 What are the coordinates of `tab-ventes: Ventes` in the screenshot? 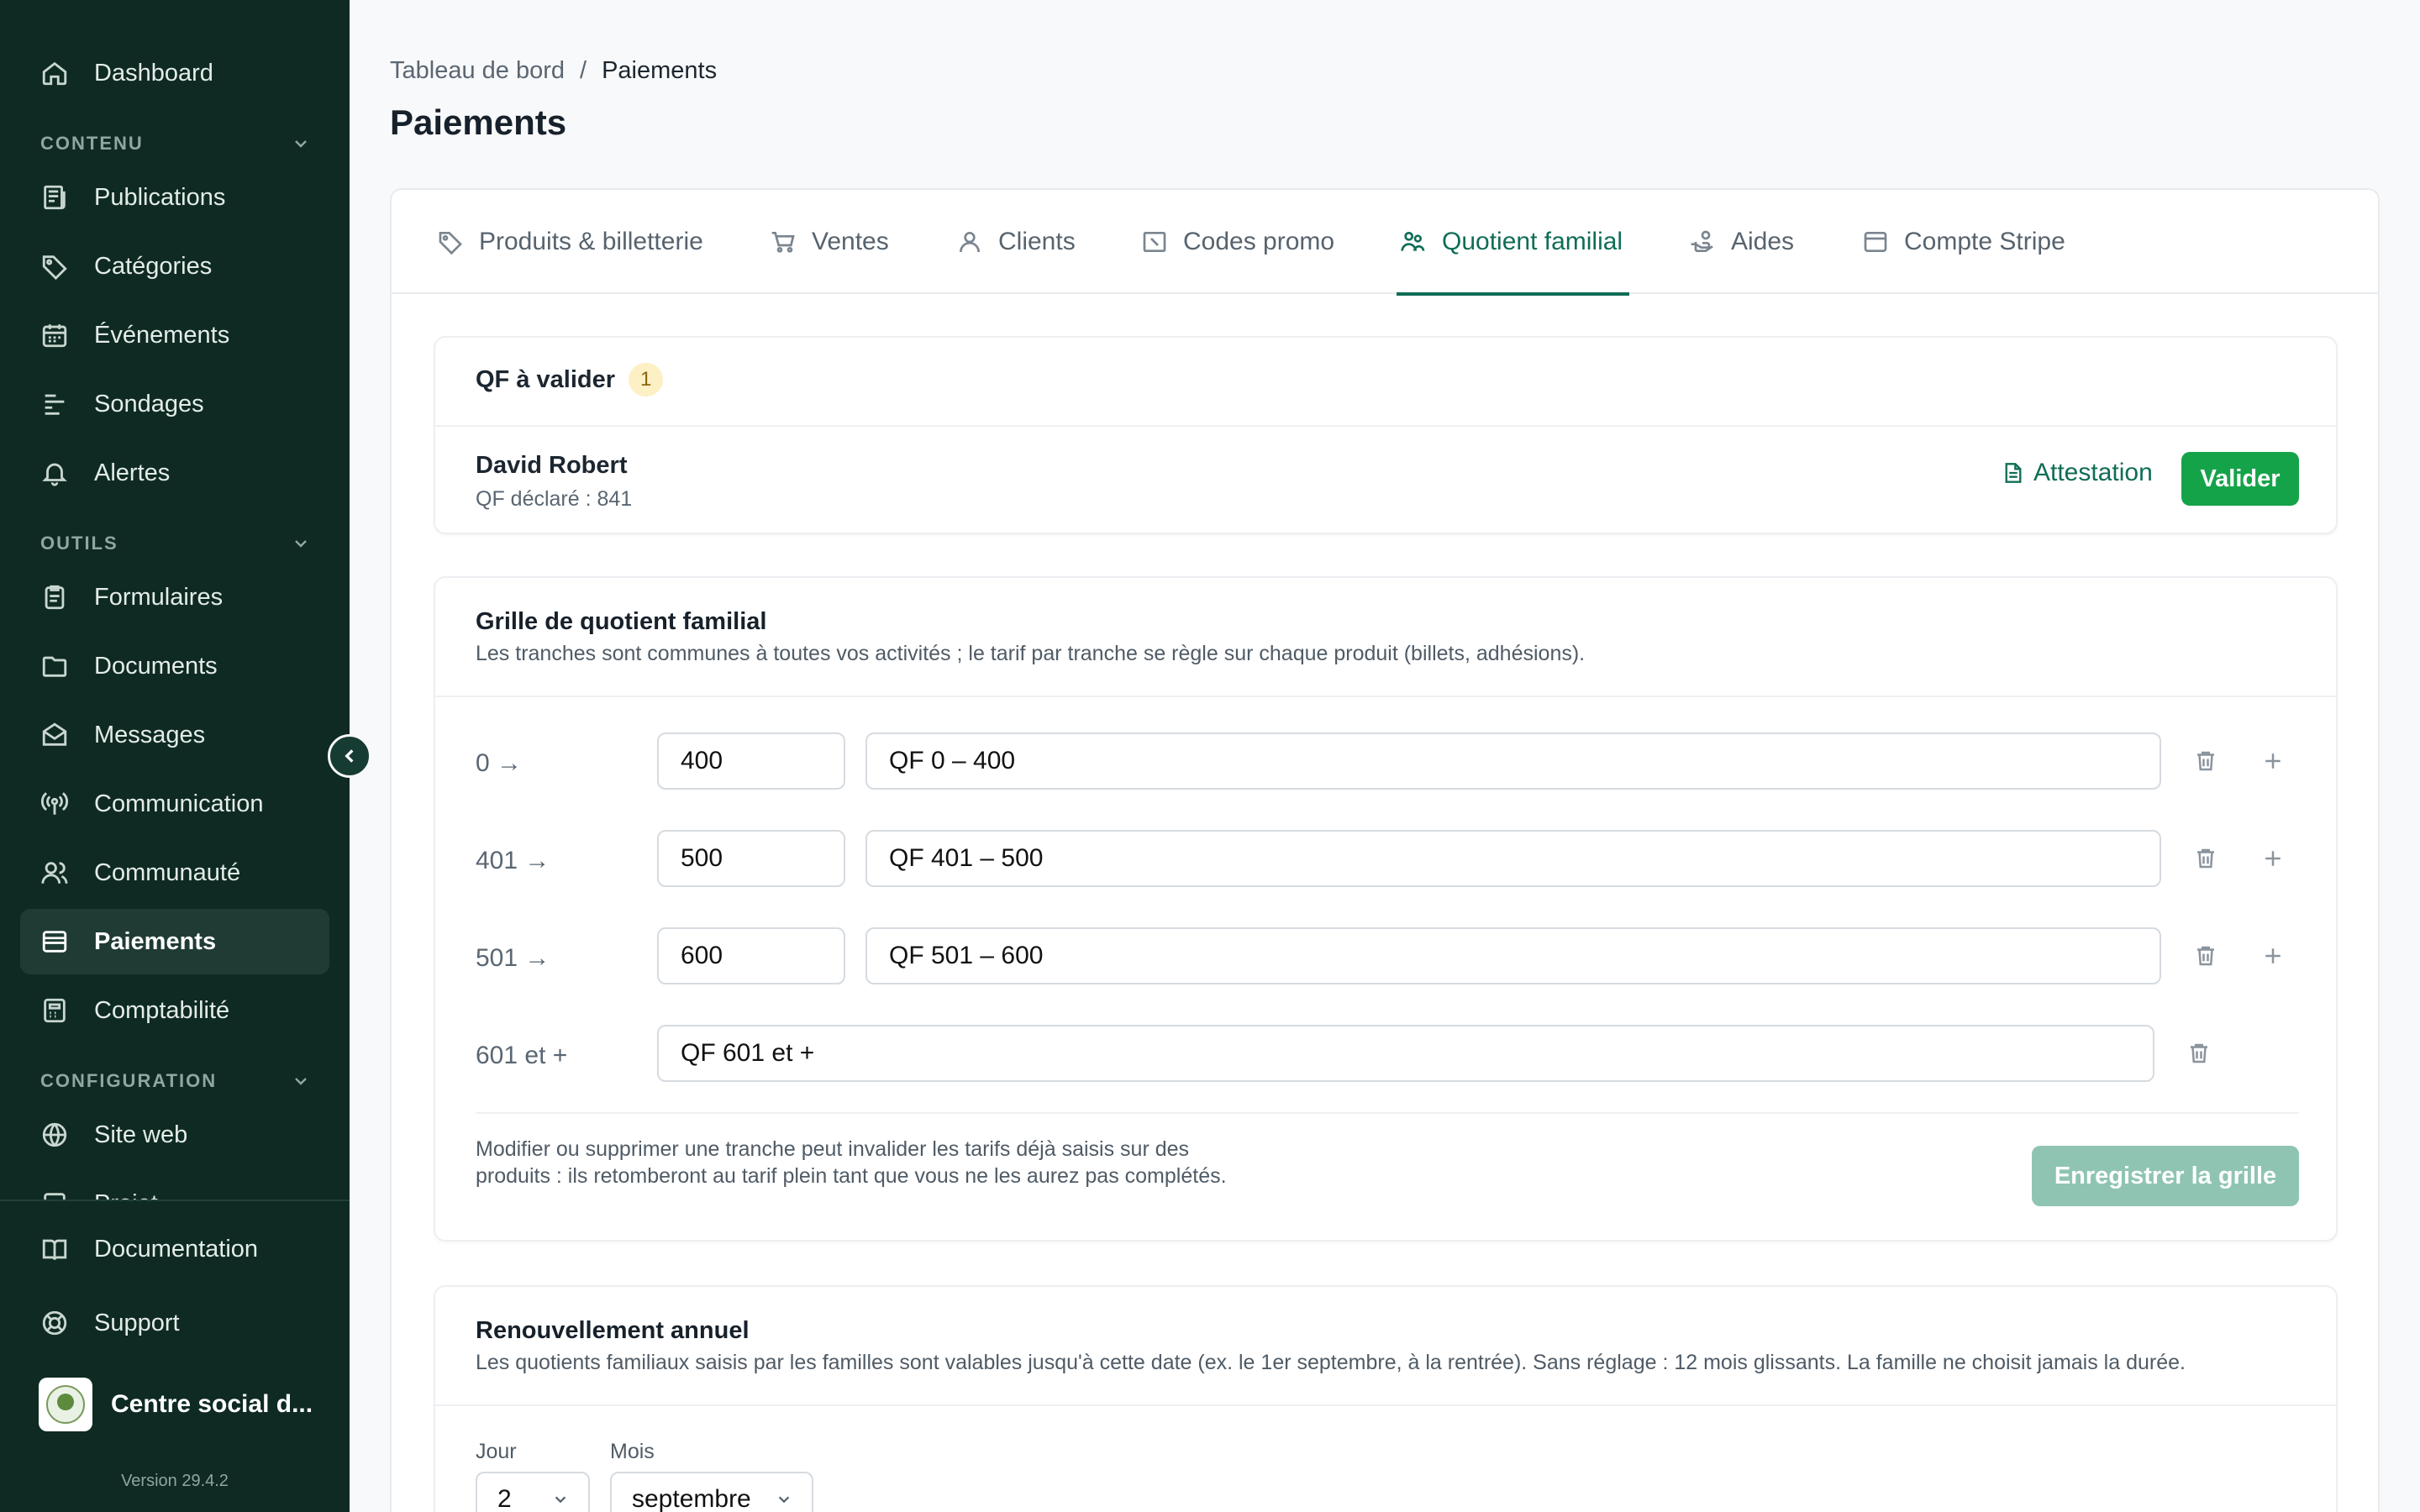 It's located at (829, 242).